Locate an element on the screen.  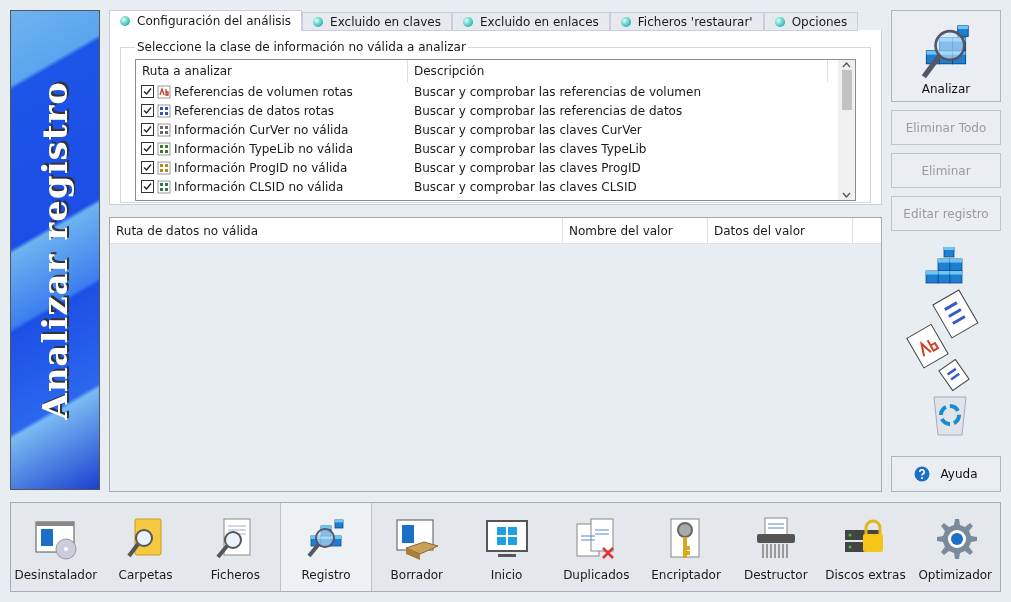
analyze-button: Analizar is located at coordinates (946, 56).